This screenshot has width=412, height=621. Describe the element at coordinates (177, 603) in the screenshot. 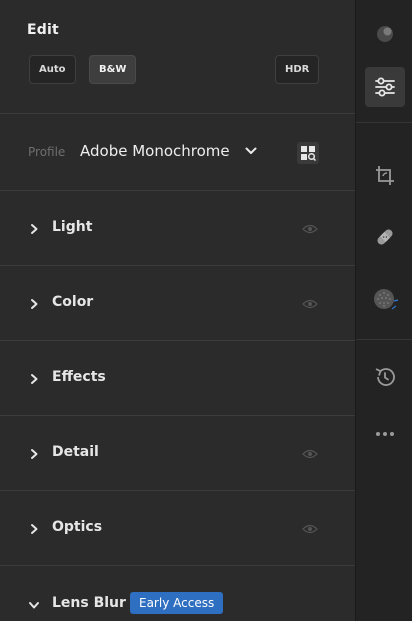

I see `early-access-badge: Early Access` at that location.